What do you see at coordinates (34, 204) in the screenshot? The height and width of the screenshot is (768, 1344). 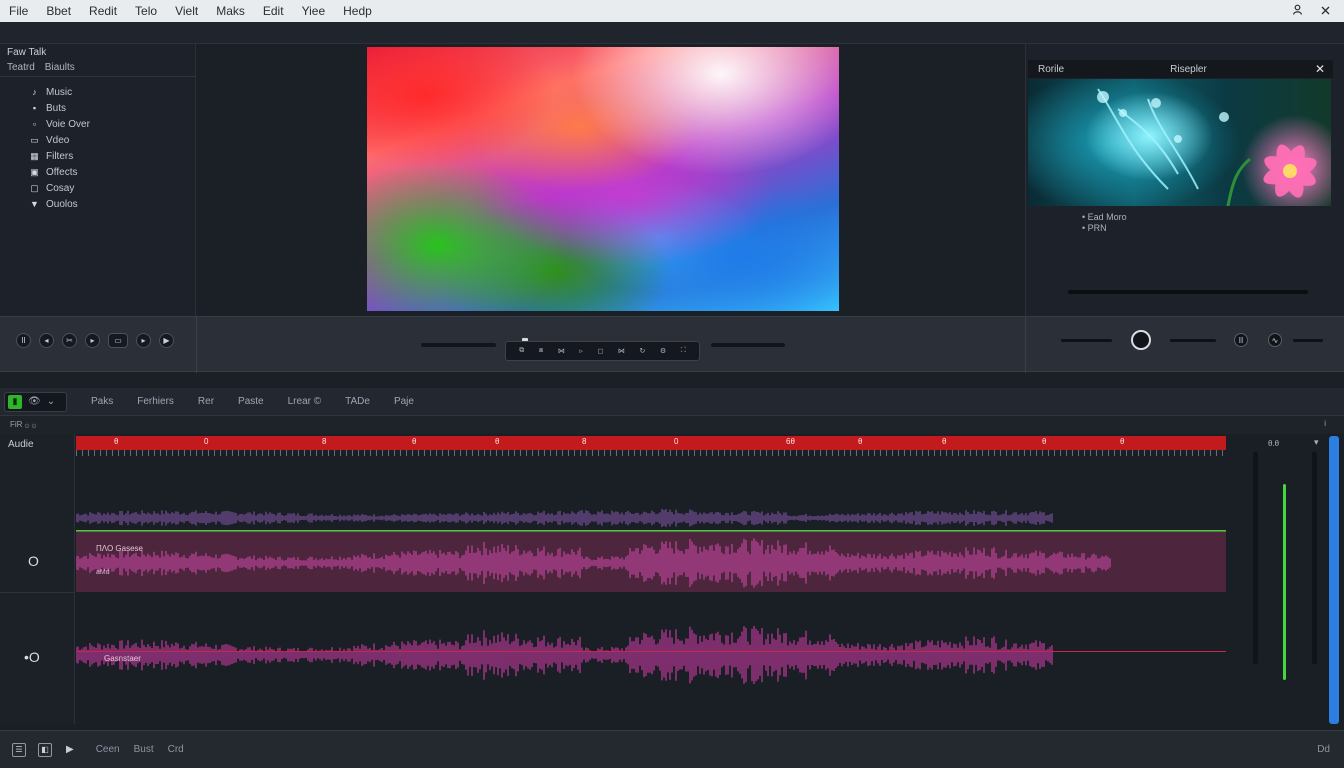 I see `funnel-icon: ▼` at bounding box center [34, 204].